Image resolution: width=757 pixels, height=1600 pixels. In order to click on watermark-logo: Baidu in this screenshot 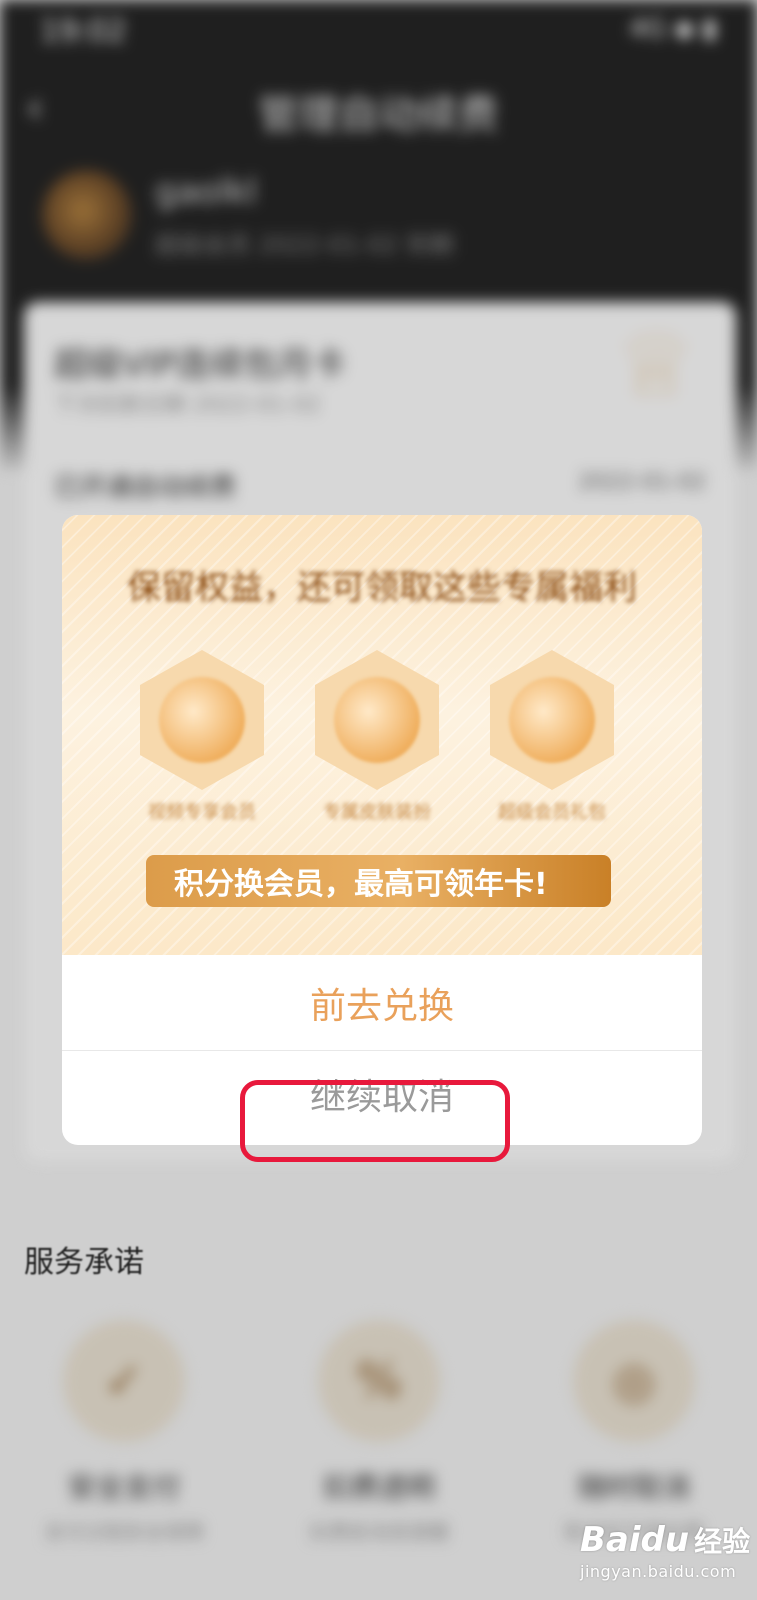, I will do `click(635, 1540)`.